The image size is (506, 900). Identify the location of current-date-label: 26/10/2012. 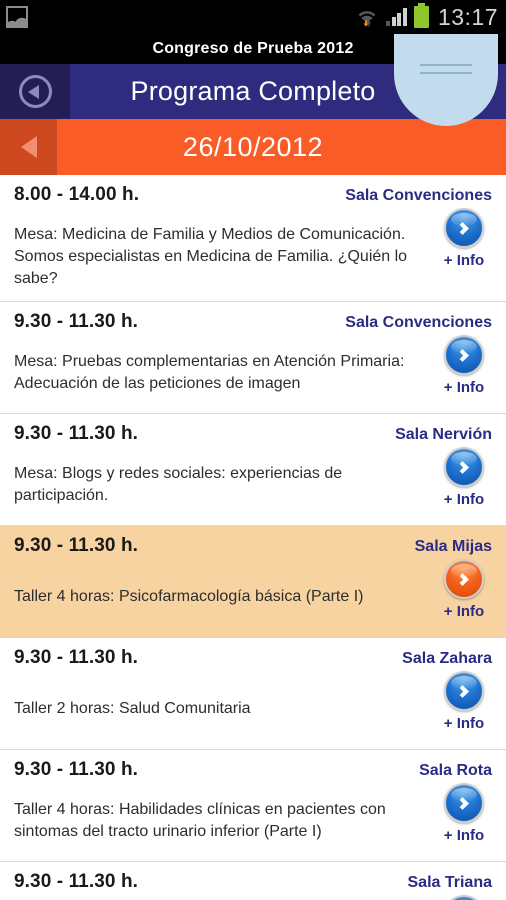
(253, 146).